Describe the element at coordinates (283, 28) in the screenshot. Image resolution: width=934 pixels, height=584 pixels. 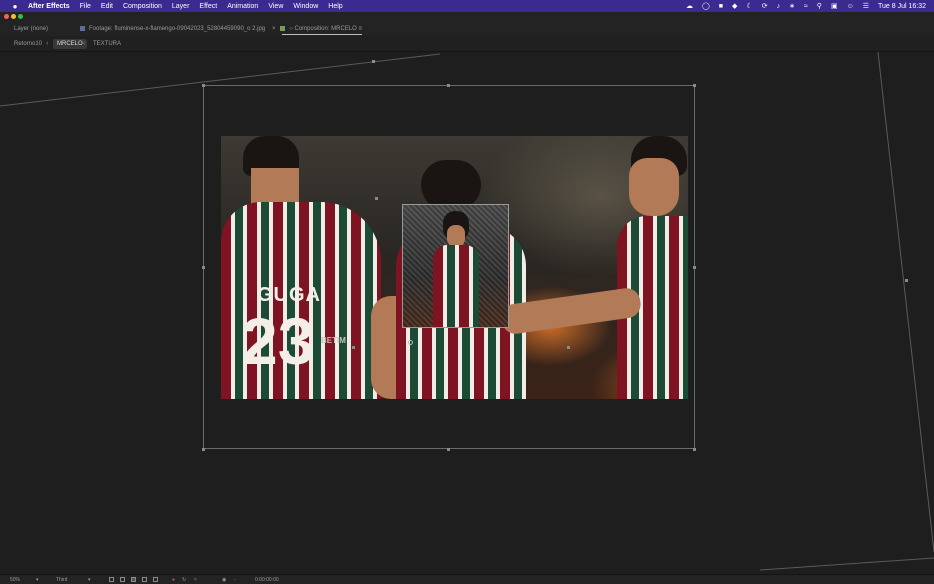
I see `comp-label-swatch` at that location.